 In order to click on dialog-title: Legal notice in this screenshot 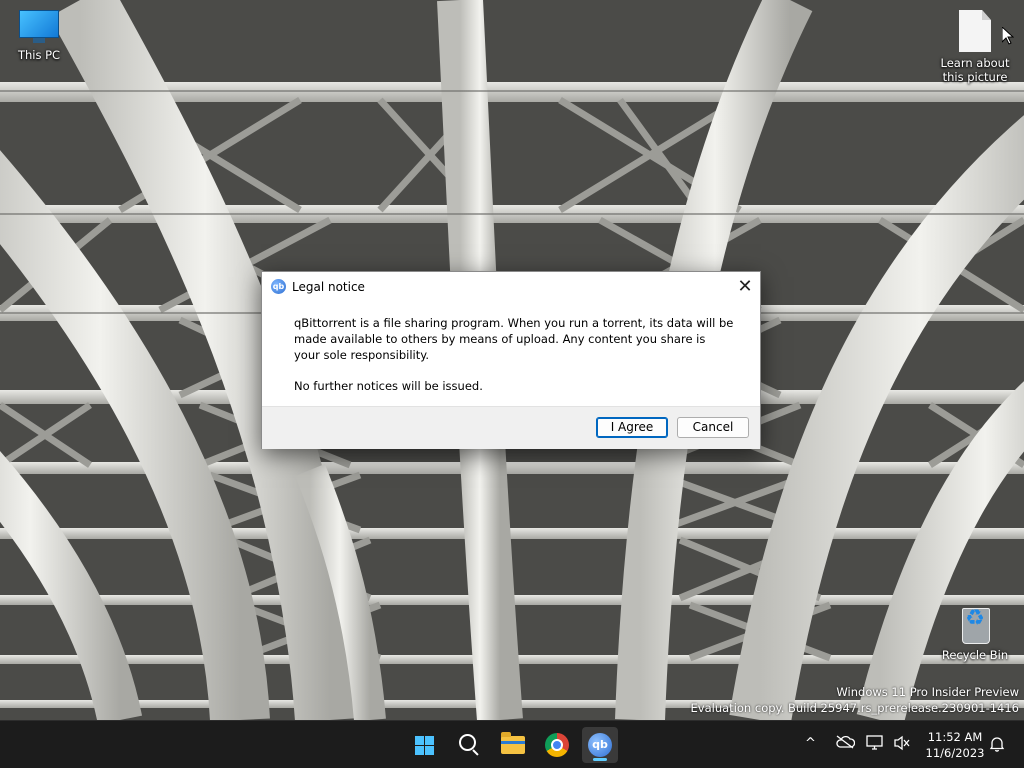, I will do `click(328, 287)`.